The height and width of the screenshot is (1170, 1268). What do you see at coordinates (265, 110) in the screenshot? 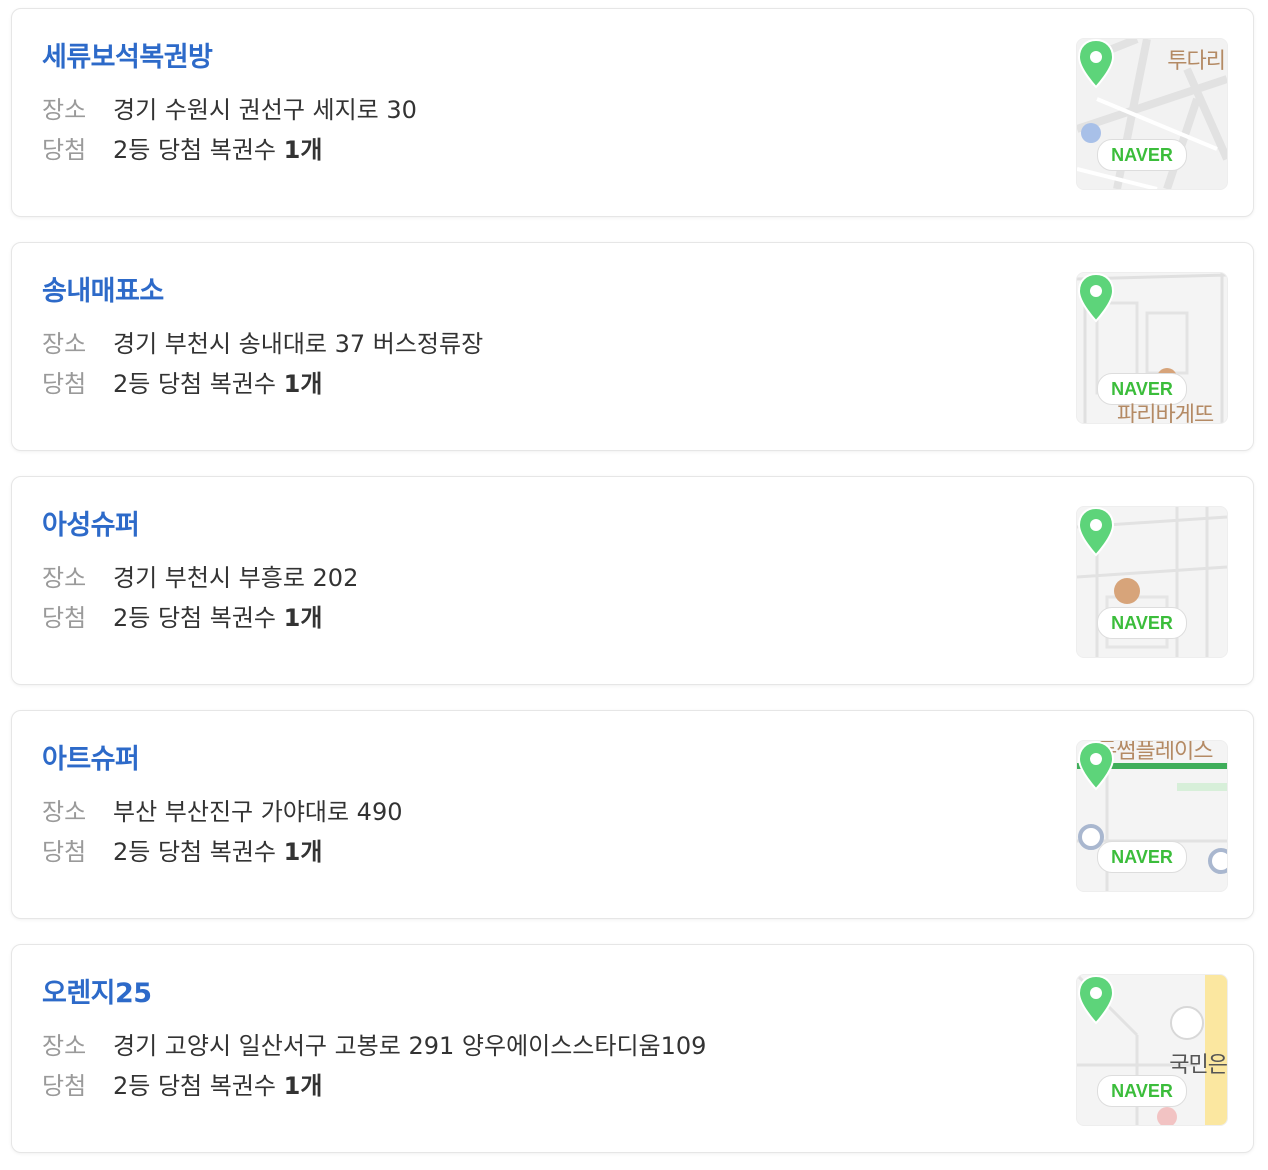
I see `address-text: 경기 수원시 권선구 세지로 30` at bounding box center [265, 110].